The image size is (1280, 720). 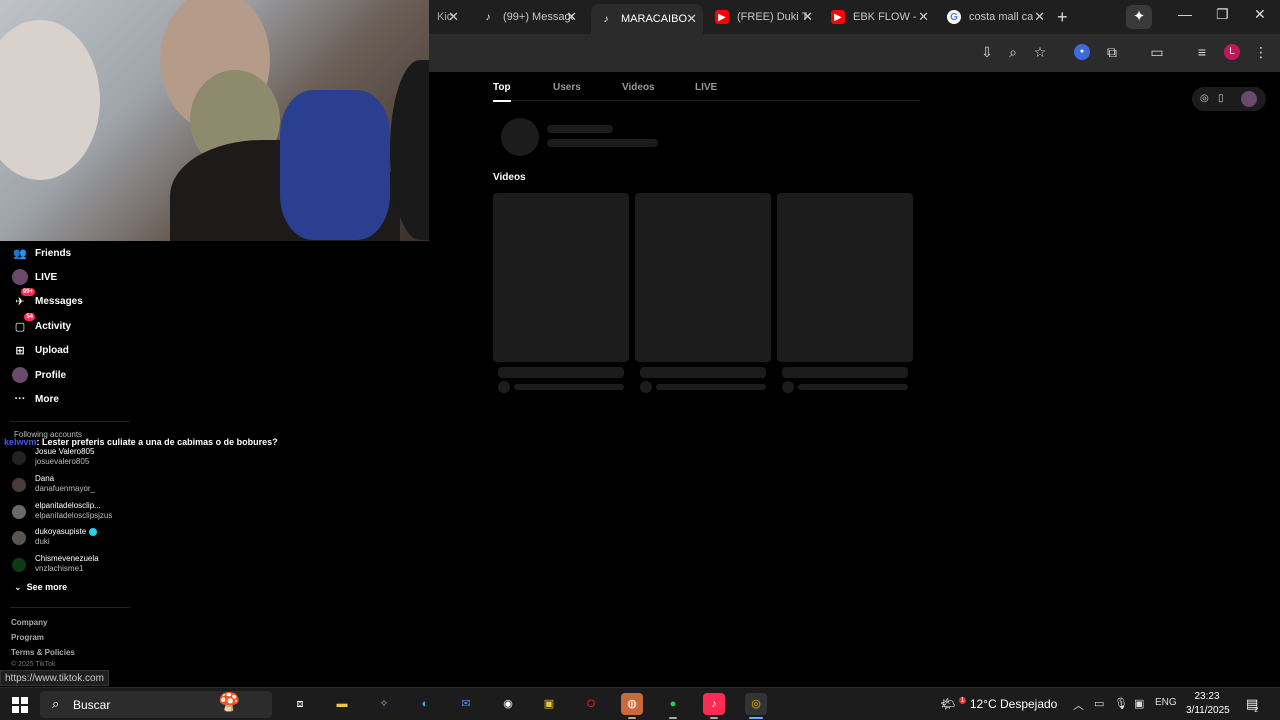 What do you see at coordinates (1202, 52) in the screenshot?
I see `reading-list-icon: ≡` at bounding box center [1202, 52].